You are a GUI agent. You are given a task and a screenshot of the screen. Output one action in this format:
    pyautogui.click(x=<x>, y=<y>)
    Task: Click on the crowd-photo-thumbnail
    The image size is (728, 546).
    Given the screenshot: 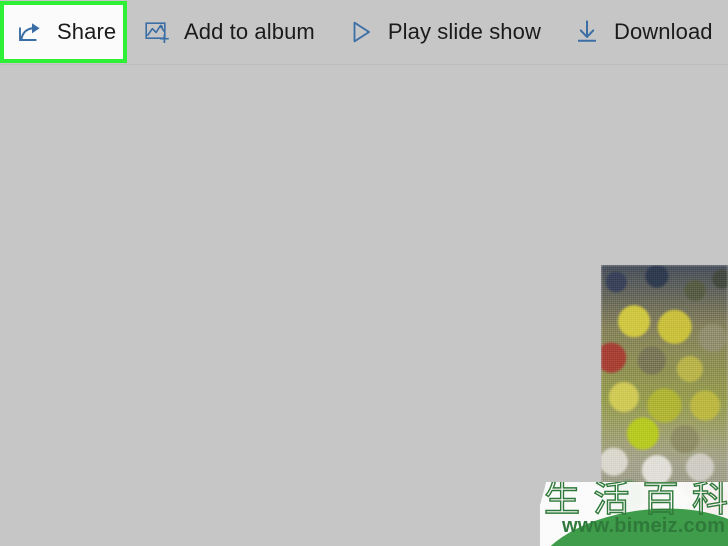 What is the action you would take?
    pyautogui.click(x=664, y=405)
    